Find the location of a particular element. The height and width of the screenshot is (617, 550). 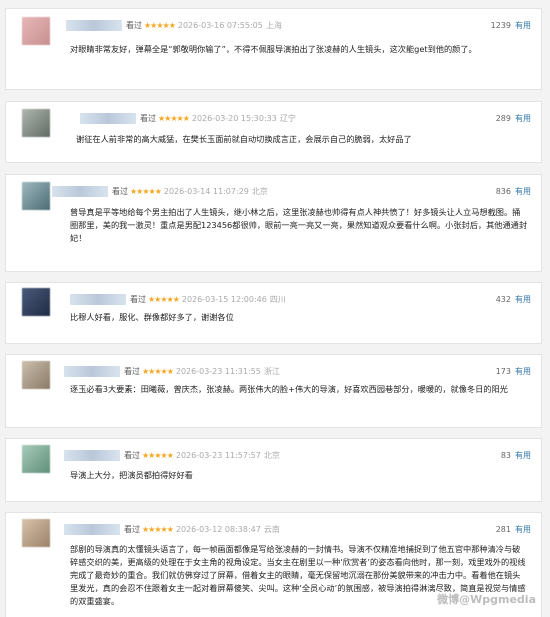

vote-area: 432 有用 is located at coordinates (513, 300).